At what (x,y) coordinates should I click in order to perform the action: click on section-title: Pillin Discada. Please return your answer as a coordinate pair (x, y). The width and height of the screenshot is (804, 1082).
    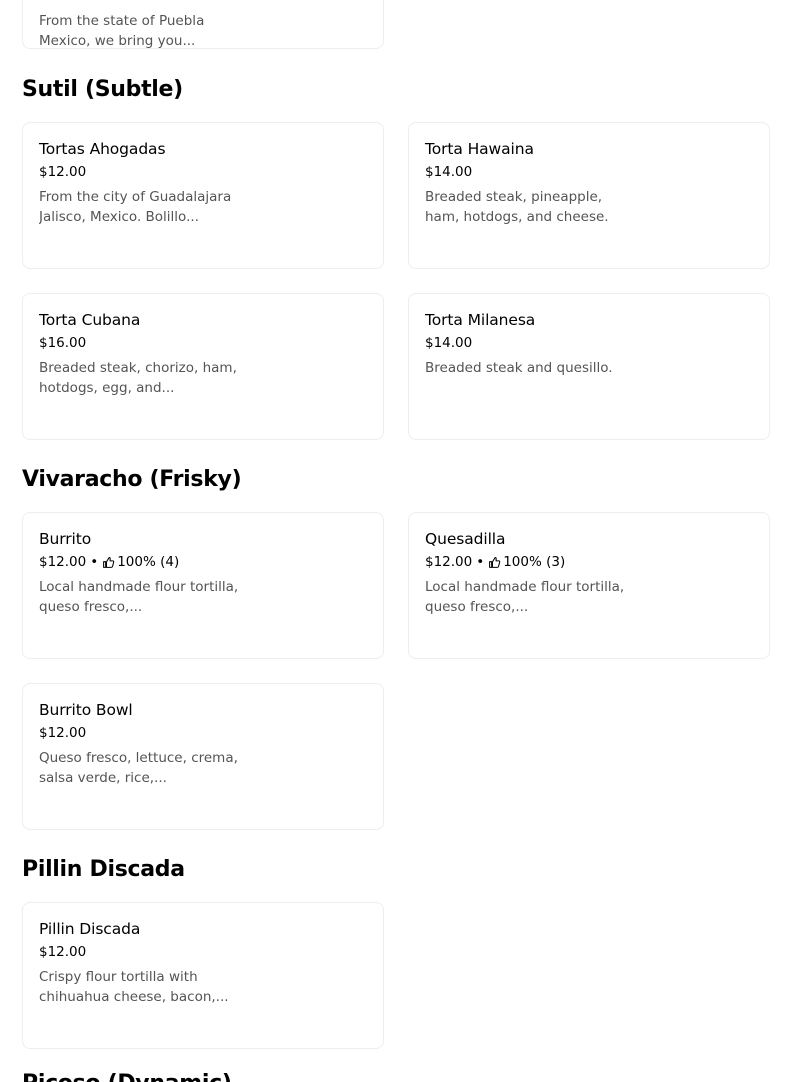
    Looking at the image, I should click on (103, 869).